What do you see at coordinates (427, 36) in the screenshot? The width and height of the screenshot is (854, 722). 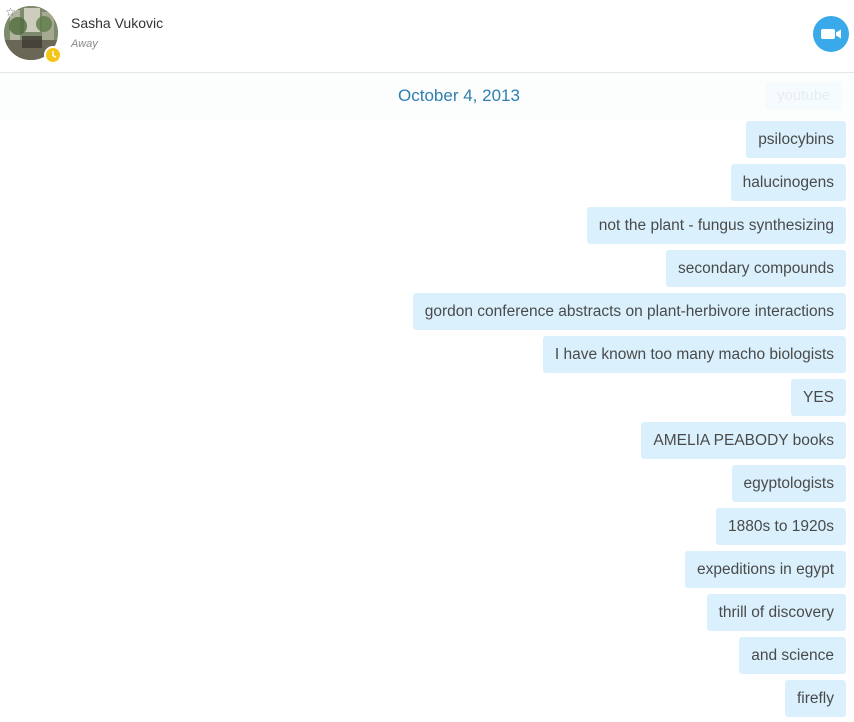 I see `conversation-header: ☆ Sasha Vukovic Away` at bounding box center [427, 36].